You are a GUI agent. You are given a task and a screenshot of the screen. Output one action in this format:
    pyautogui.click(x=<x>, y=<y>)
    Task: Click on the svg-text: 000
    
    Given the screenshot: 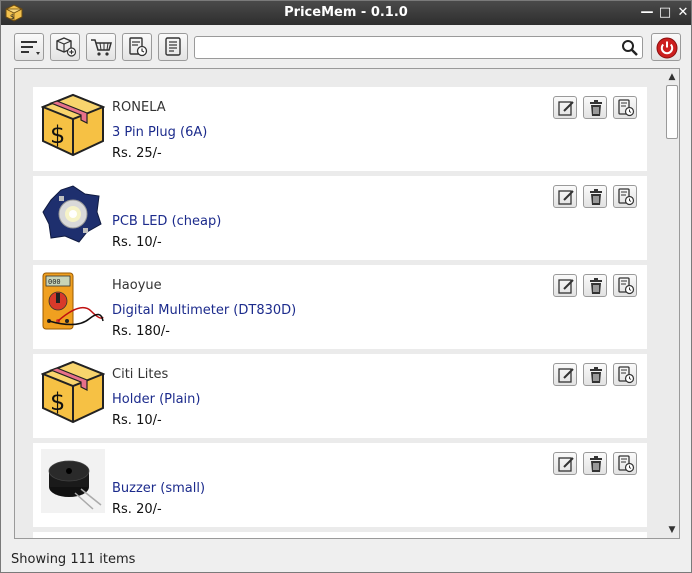 What is the action you would take?
    pyautogui.click(x=54, y=282)
    